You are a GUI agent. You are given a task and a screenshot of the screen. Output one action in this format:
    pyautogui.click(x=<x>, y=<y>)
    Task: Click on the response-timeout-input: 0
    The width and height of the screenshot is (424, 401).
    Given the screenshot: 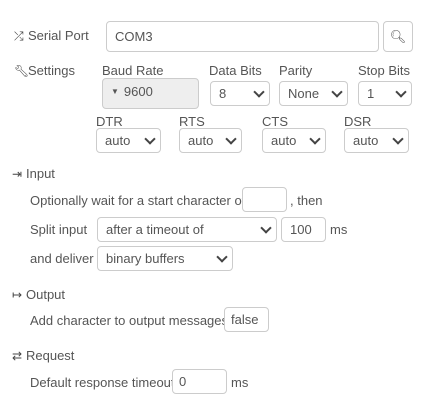 What is the action you would take?
    pyautogui.click(x=199, y=381)
    